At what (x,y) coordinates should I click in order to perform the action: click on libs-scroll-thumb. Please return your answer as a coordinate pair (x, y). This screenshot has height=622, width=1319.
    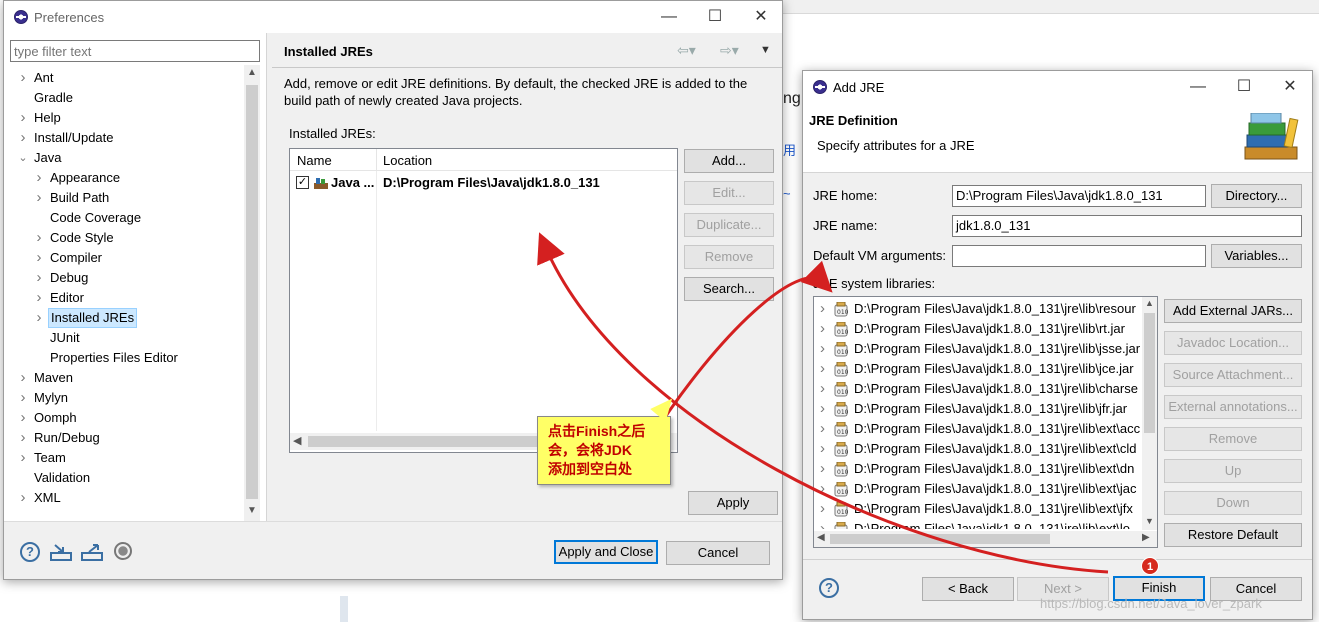
    Looking at the image, I should click on (1149, 373).